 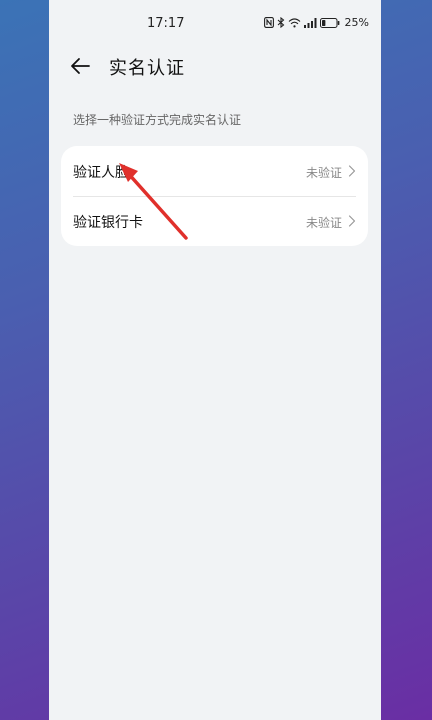 I want to click on arrow-left-icon, so click(x=80, y=66).